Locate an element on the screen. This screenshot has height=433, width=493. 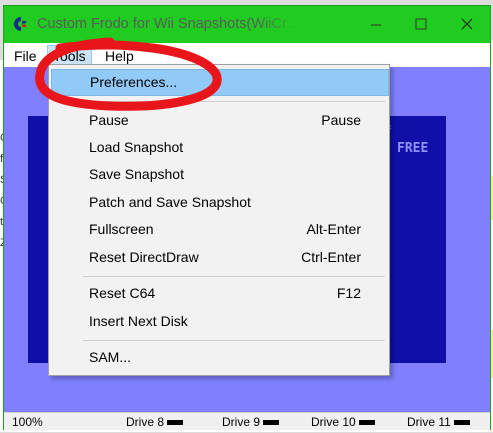
drive-9-label: Drive 9 is located at coordinates (241, 422).